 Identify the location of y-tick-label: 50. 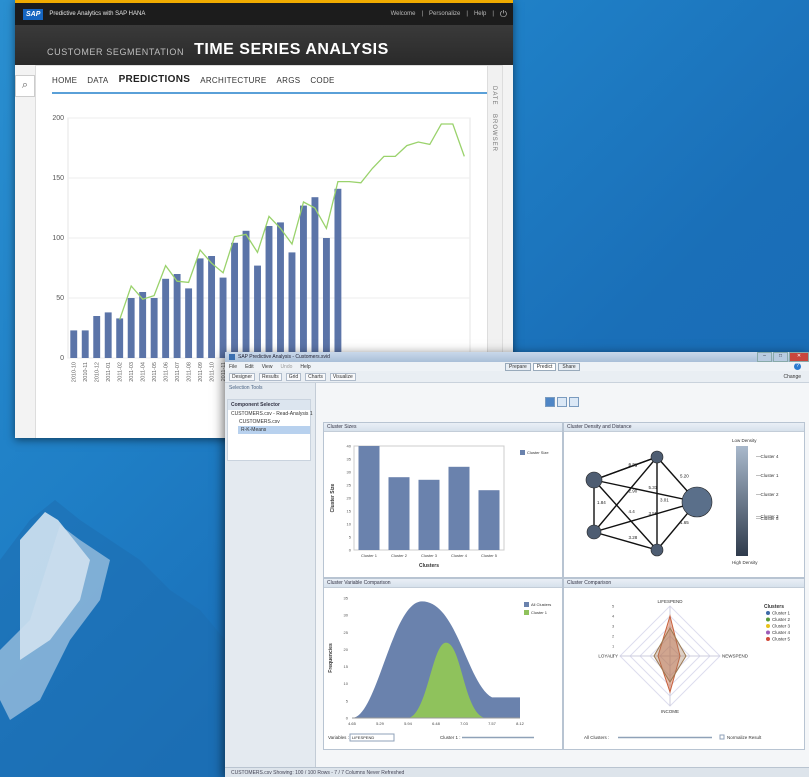
(60, 298).